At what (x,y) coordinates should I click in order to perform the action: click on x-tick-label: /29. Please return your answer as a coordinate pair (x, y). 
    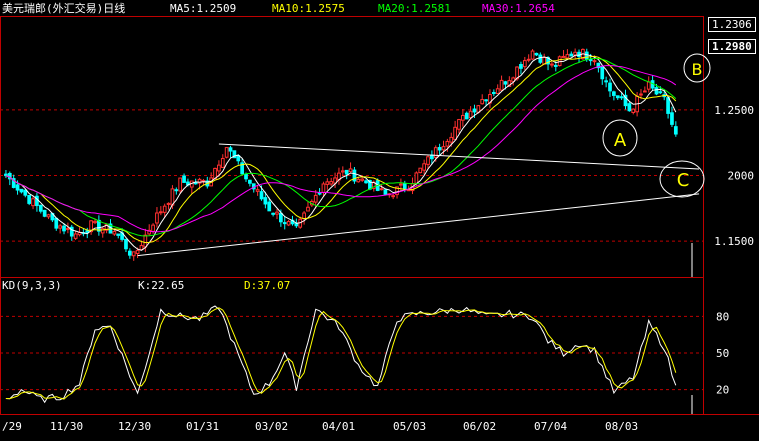
    Looking at the image, I should click on (12, 426).